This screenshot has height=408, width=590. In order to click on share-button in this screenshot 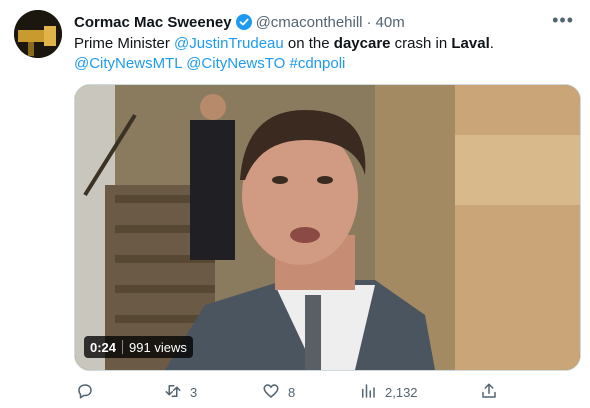, I will do `click(493, 392)`.